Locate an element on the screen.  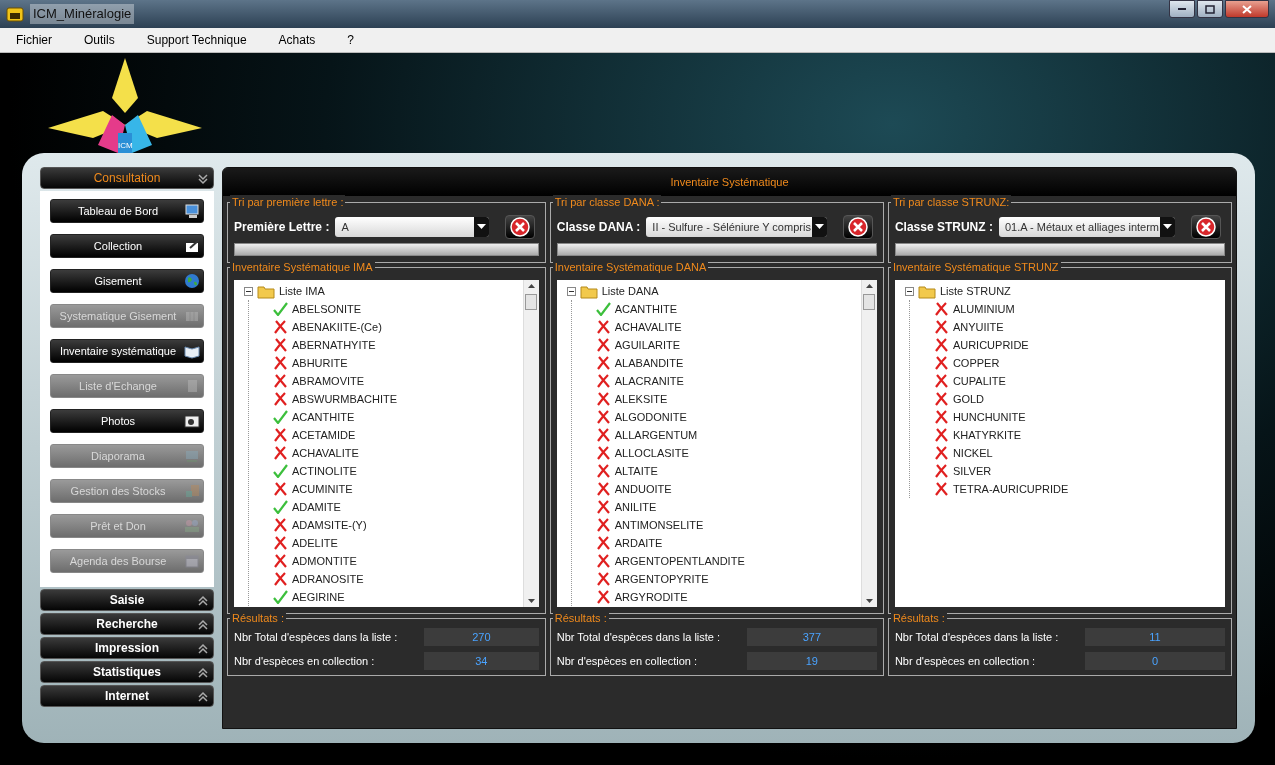
nav-button: Photos is located at coordinates (127, 421).